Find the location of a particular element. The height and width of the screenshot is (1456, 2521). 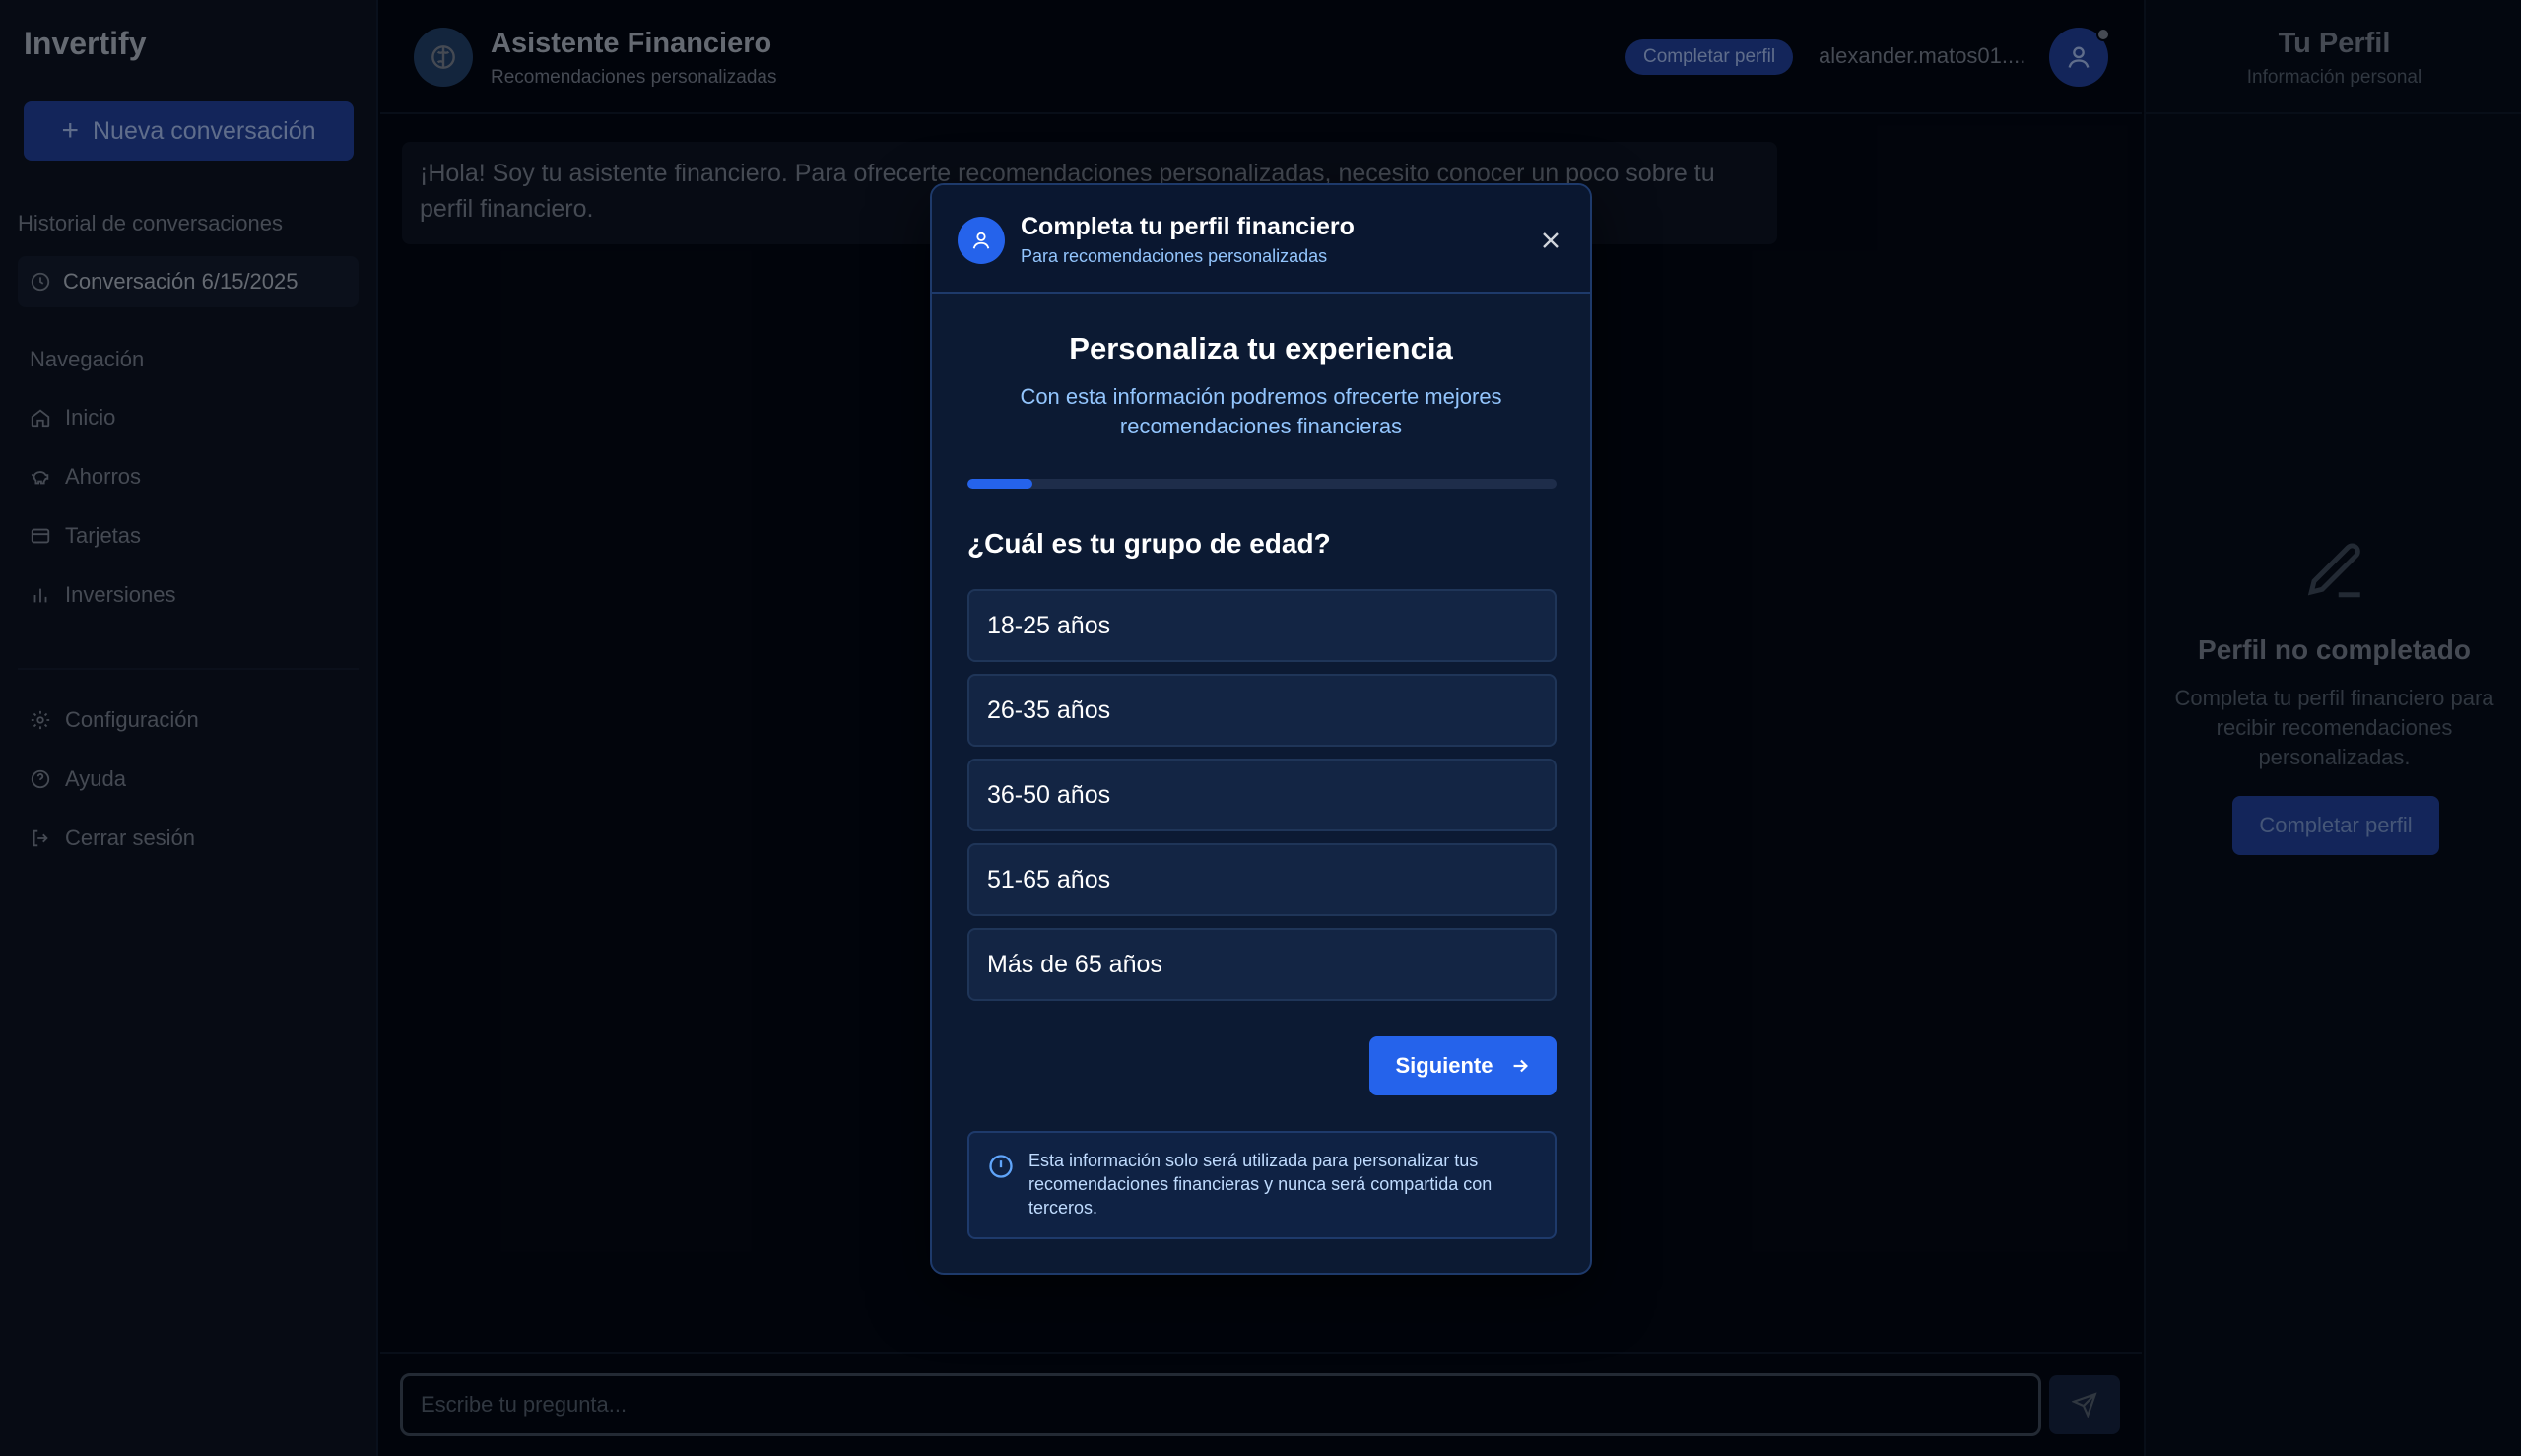

info-icon is located at coordinates (1001, 1166).